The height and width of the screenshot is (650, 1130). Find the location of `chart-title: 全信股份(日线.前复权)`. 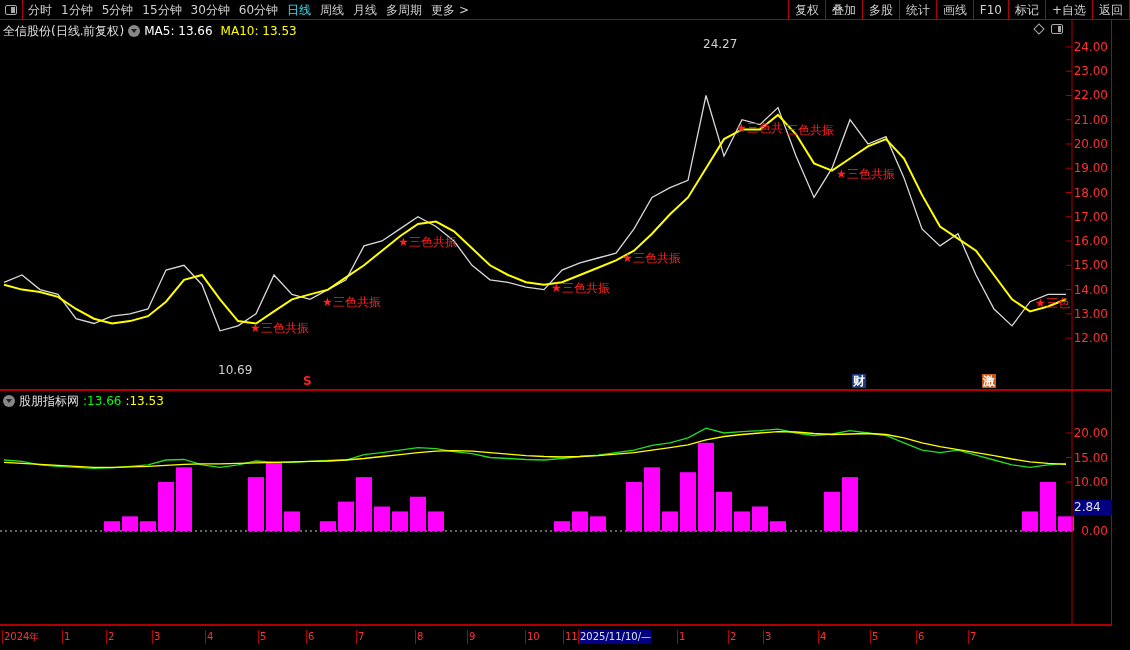

chart-title: 全信股份(日线.前复权) is located at coordinates (63, 31).